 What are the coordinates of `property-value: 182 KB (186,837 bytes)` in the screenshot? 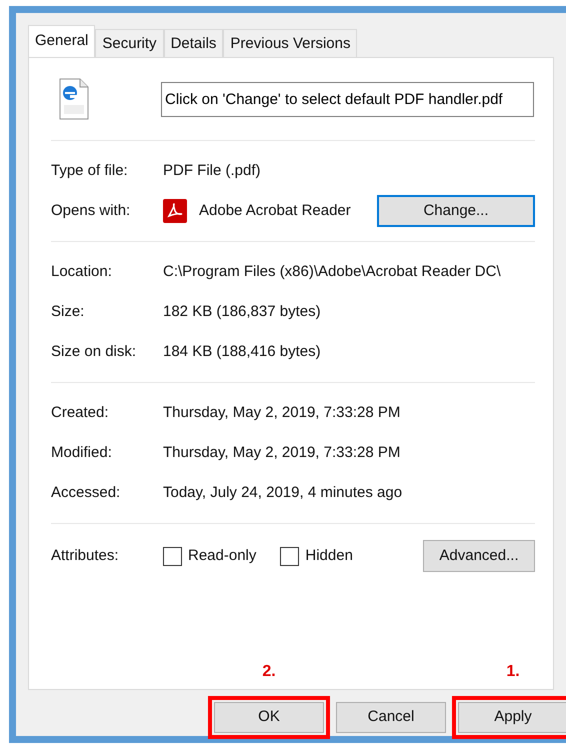 It's located at (242, 312).